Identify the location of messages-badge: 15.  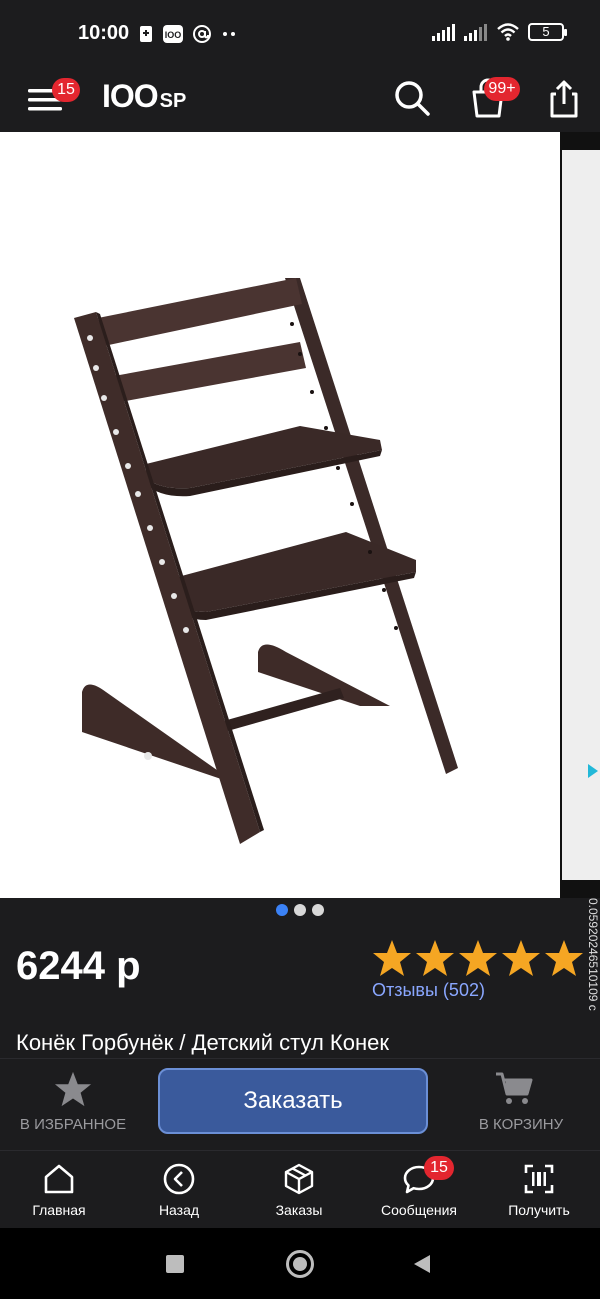
(439, 1168).